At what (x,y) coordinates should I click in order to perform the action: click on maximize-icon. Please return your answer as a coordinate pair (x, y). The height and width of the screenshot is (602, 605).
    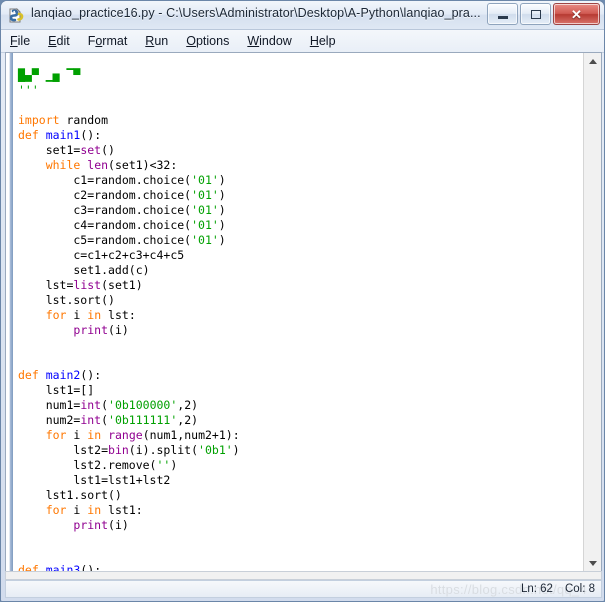
    Looking at the image, I should click on (535, 14).